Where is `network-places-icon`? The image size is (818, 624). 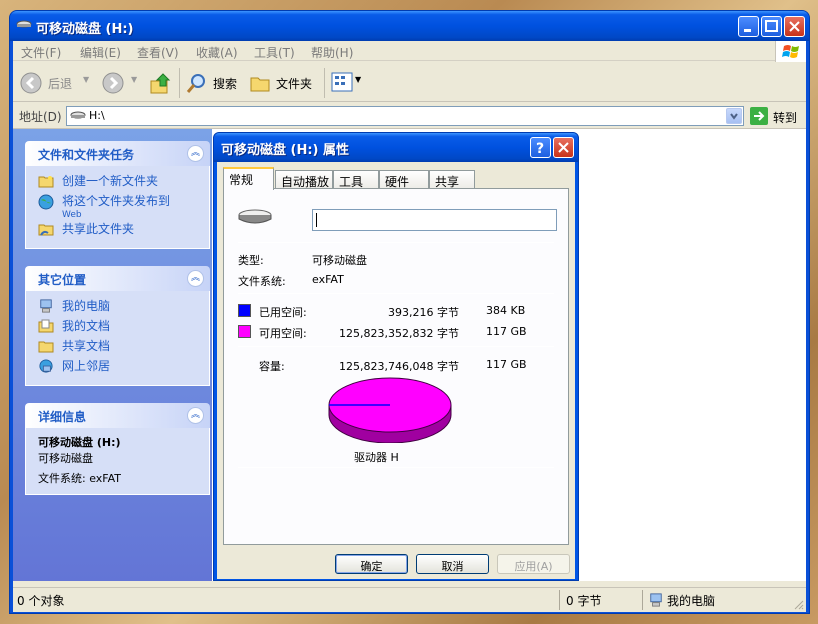
network-places-icon is located at coordinates (46, 366).